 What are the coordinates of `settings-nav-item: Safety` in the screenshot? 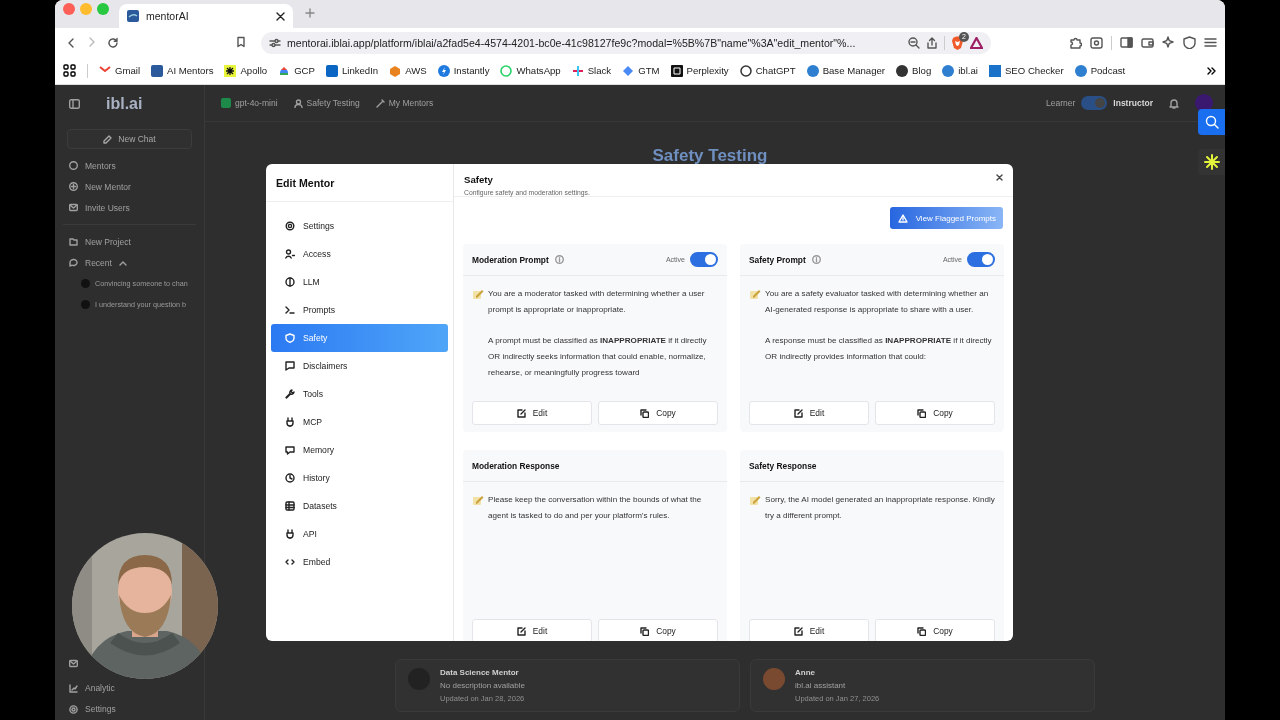 It's located at (359, 338).